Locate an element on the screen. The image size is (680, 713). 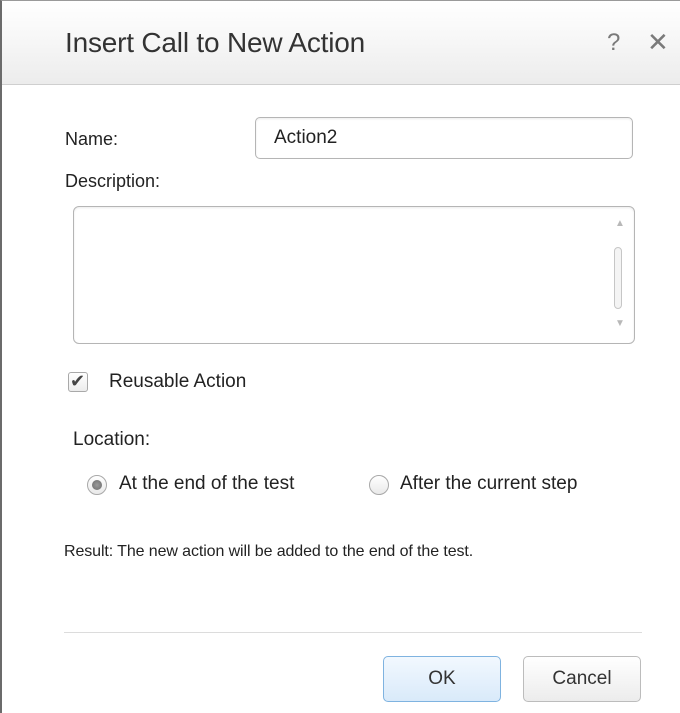
location-end-of-test-radio is located at coordinates (97, 485).